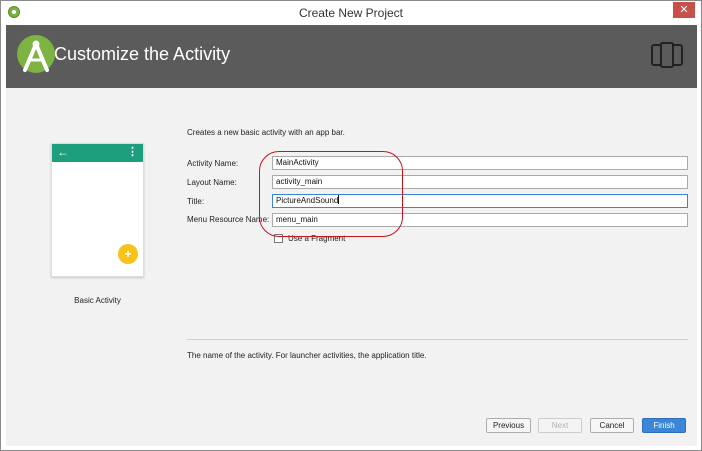  Describe the element at coordinates (351, 56) in the screenshot. I see `wizard-header: Customize the Activity` at that location.